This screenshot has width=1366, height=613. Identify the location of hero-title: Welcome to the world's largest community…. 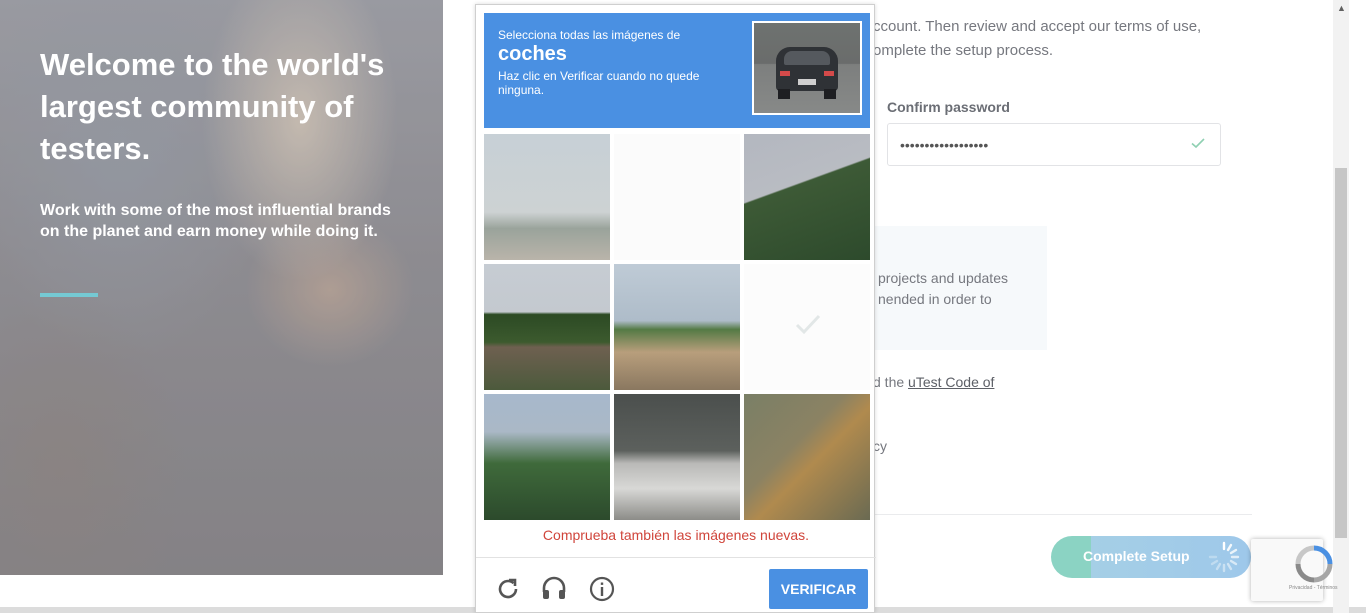
(212, 106).